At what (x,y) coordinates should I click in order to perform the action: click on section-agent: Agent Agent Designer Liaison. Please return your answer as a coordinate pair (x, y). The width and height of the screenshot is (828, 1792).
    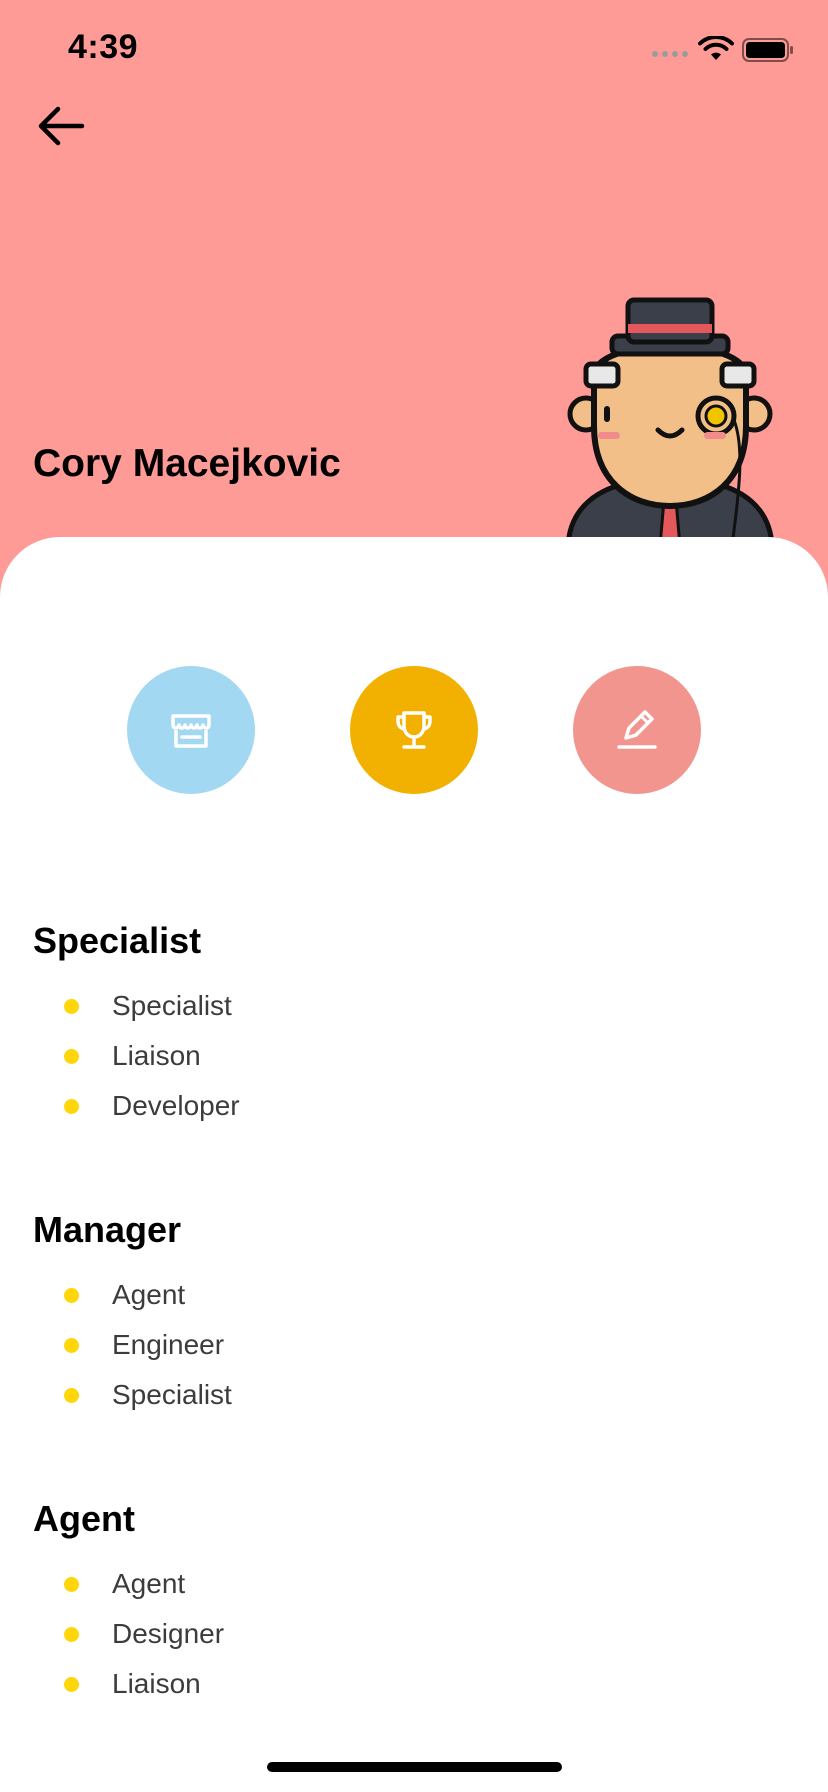
    Looking at the image, I should click on (128, 1604).